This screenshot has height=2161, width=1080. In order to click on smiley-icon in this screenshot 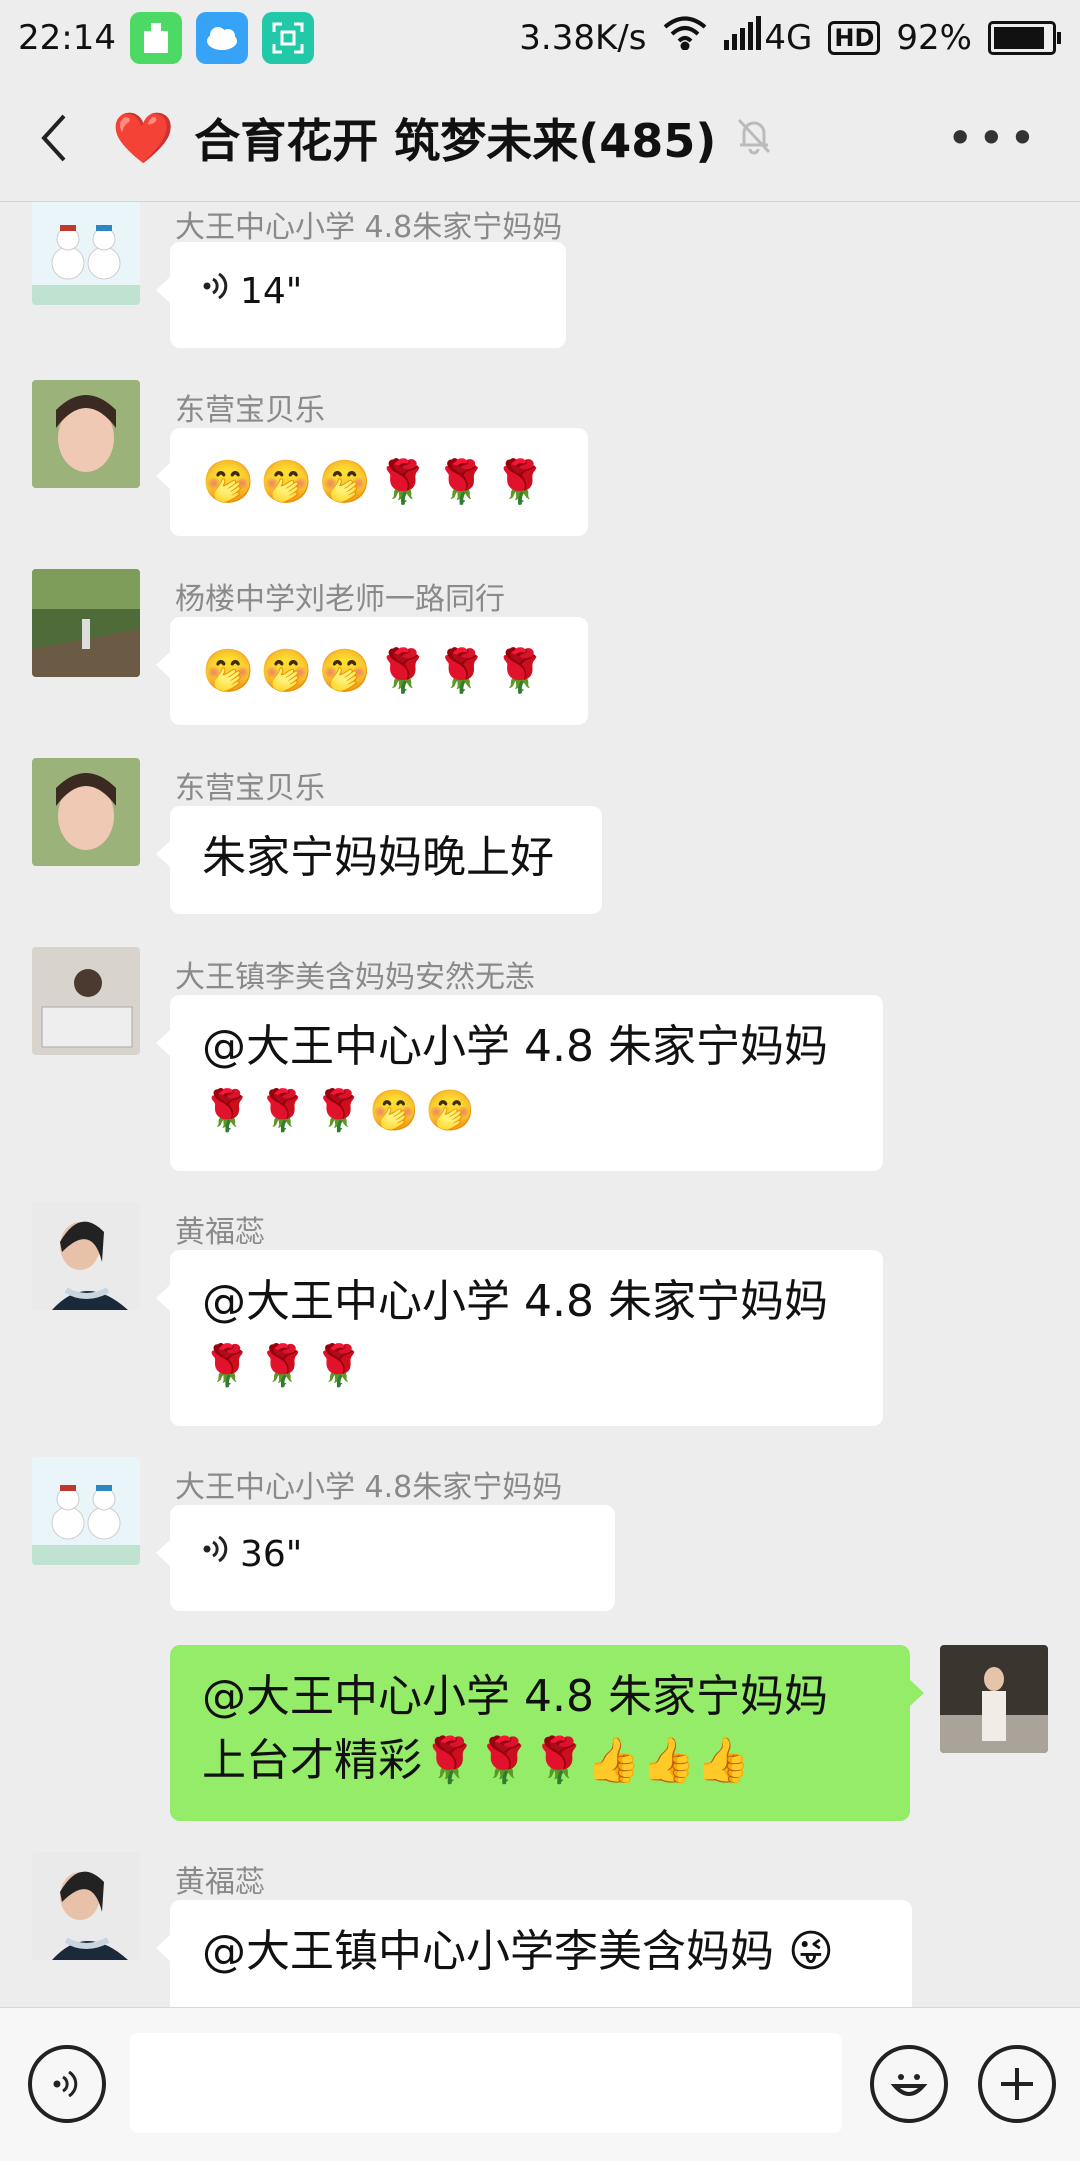, I will do `click(909, 2085)`.